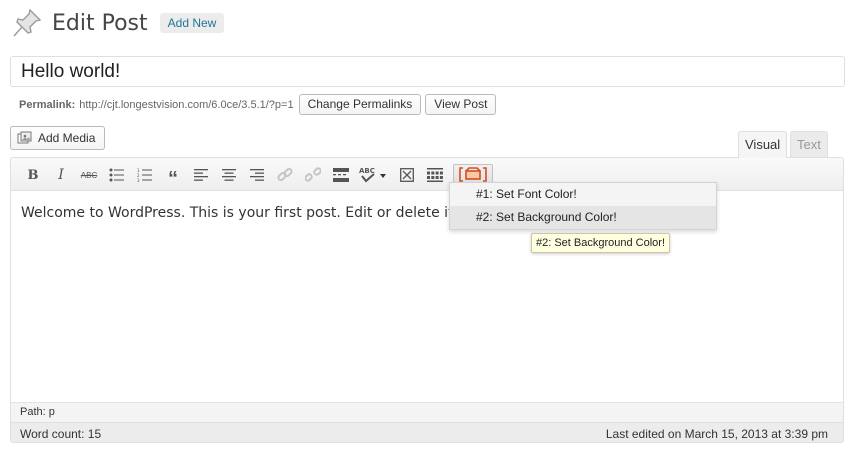  What do you see at coordinates (427, 412) in the screenshot?
I see `path-bar: Path: p` at bounding box center [427, 412].